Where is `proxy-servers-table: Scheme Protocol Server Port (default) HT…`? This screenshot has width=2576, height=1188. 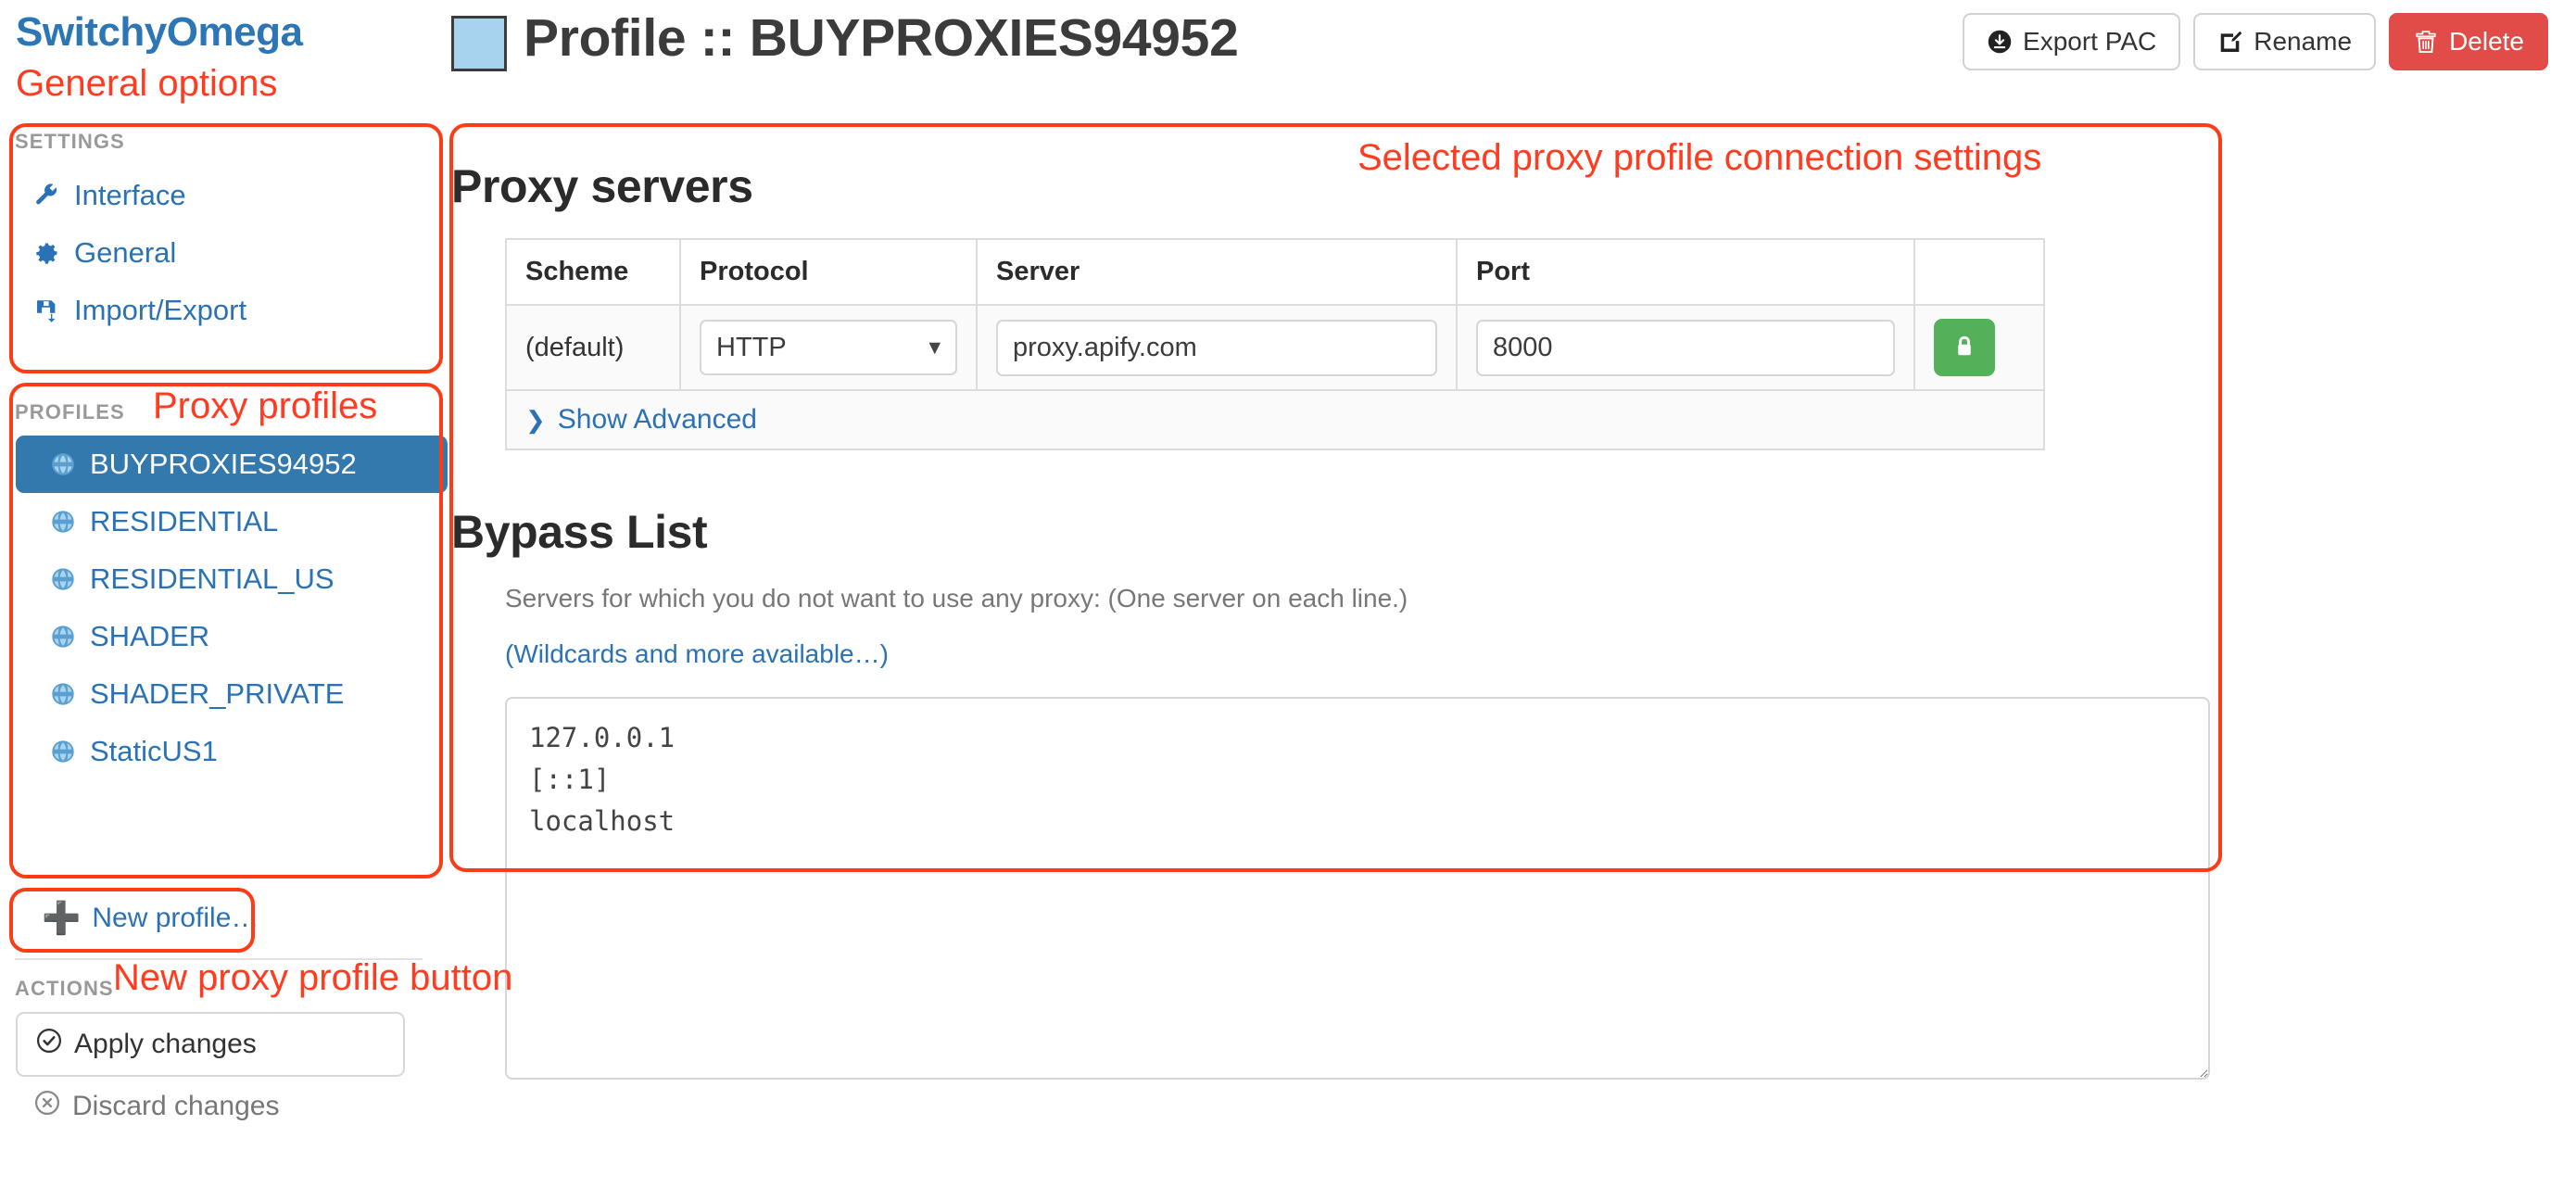 proxy-servers-table: Scheme Protocol Server Port (default) HT… is located at coordinates (1275, 344).